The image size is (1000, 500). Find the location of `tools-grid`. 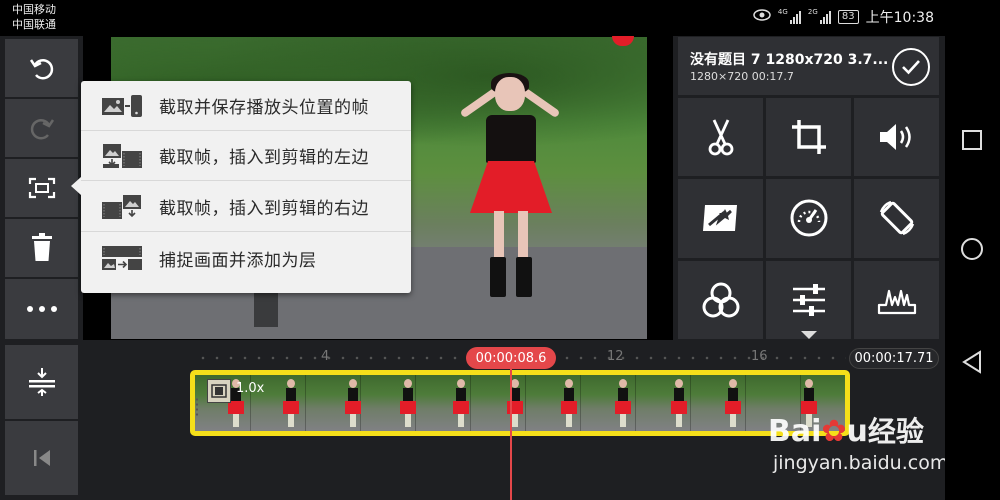

tools-grid is located at coordinates (808, 218).